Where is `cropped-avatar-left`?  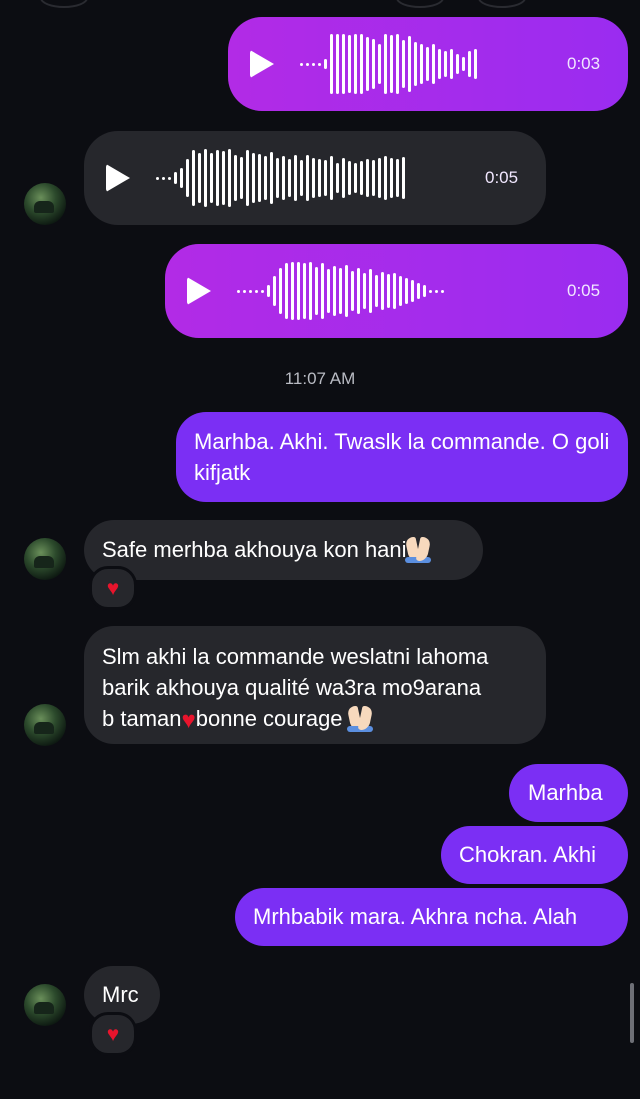
cropped-avatar-left is located at coordinates (64, 4).